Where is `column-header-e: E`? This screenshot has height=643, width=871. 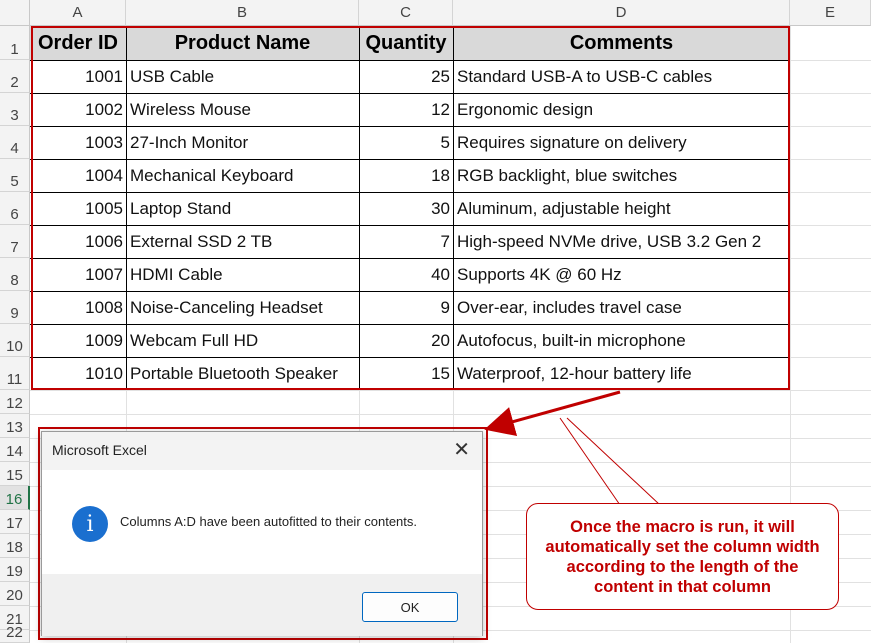 column-header-e: E is located at coordinates (830, 13).